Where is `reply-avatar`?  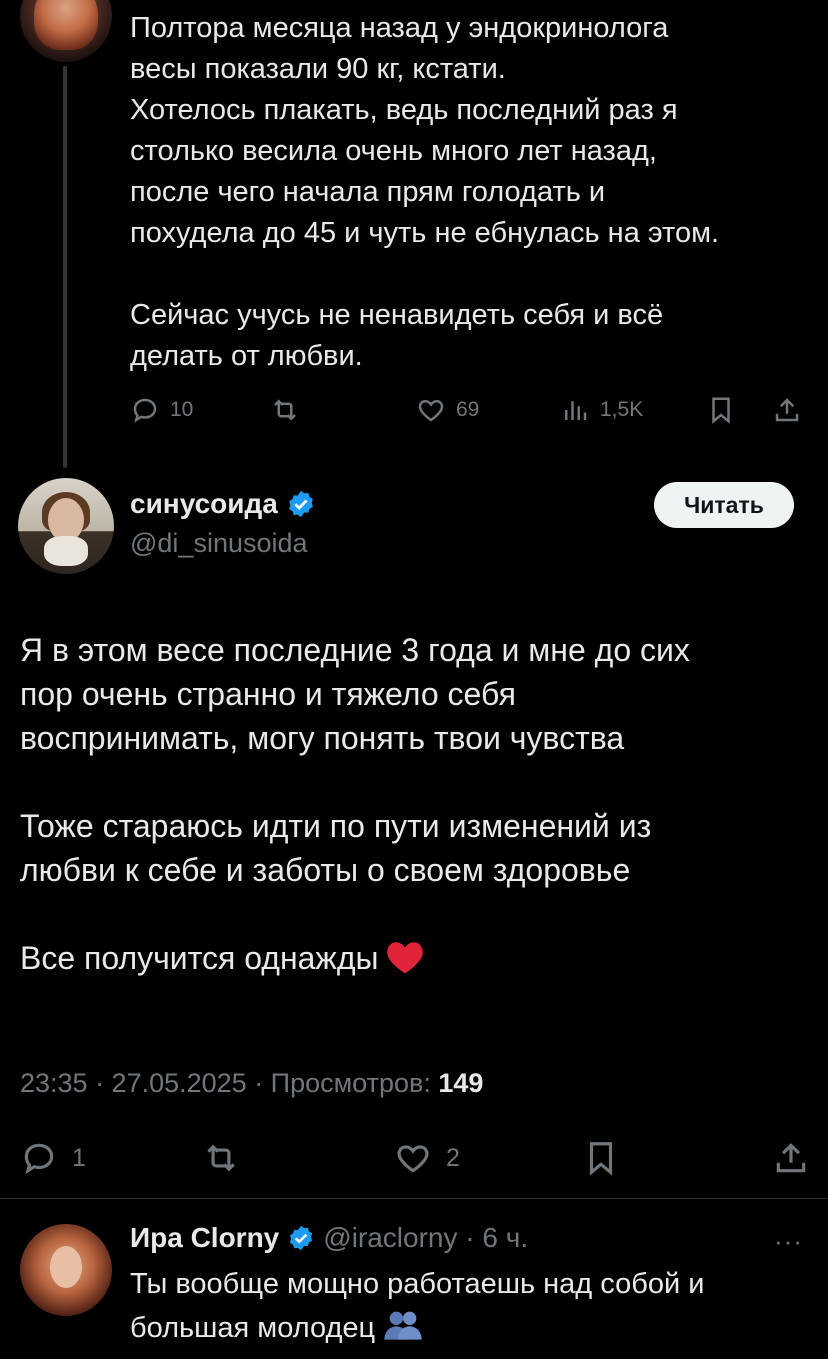 reply-avatar is located at coordinates (66, 1270).